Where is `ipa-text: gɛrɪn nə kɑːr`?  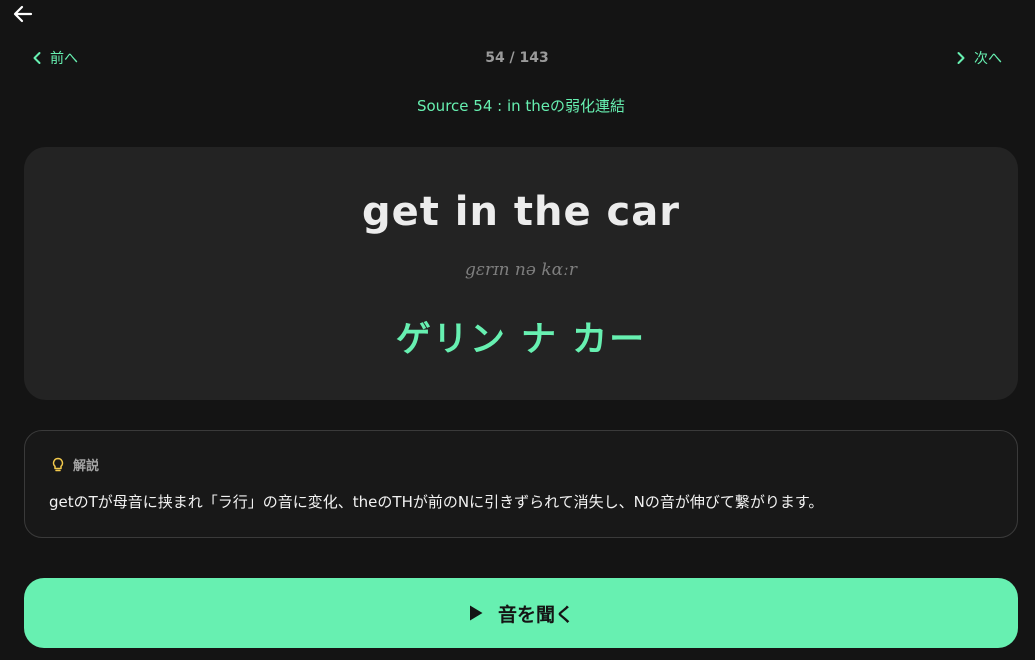
ipa-text: gɛrɪn nə kɑːr is located at coordinates (521, 270).